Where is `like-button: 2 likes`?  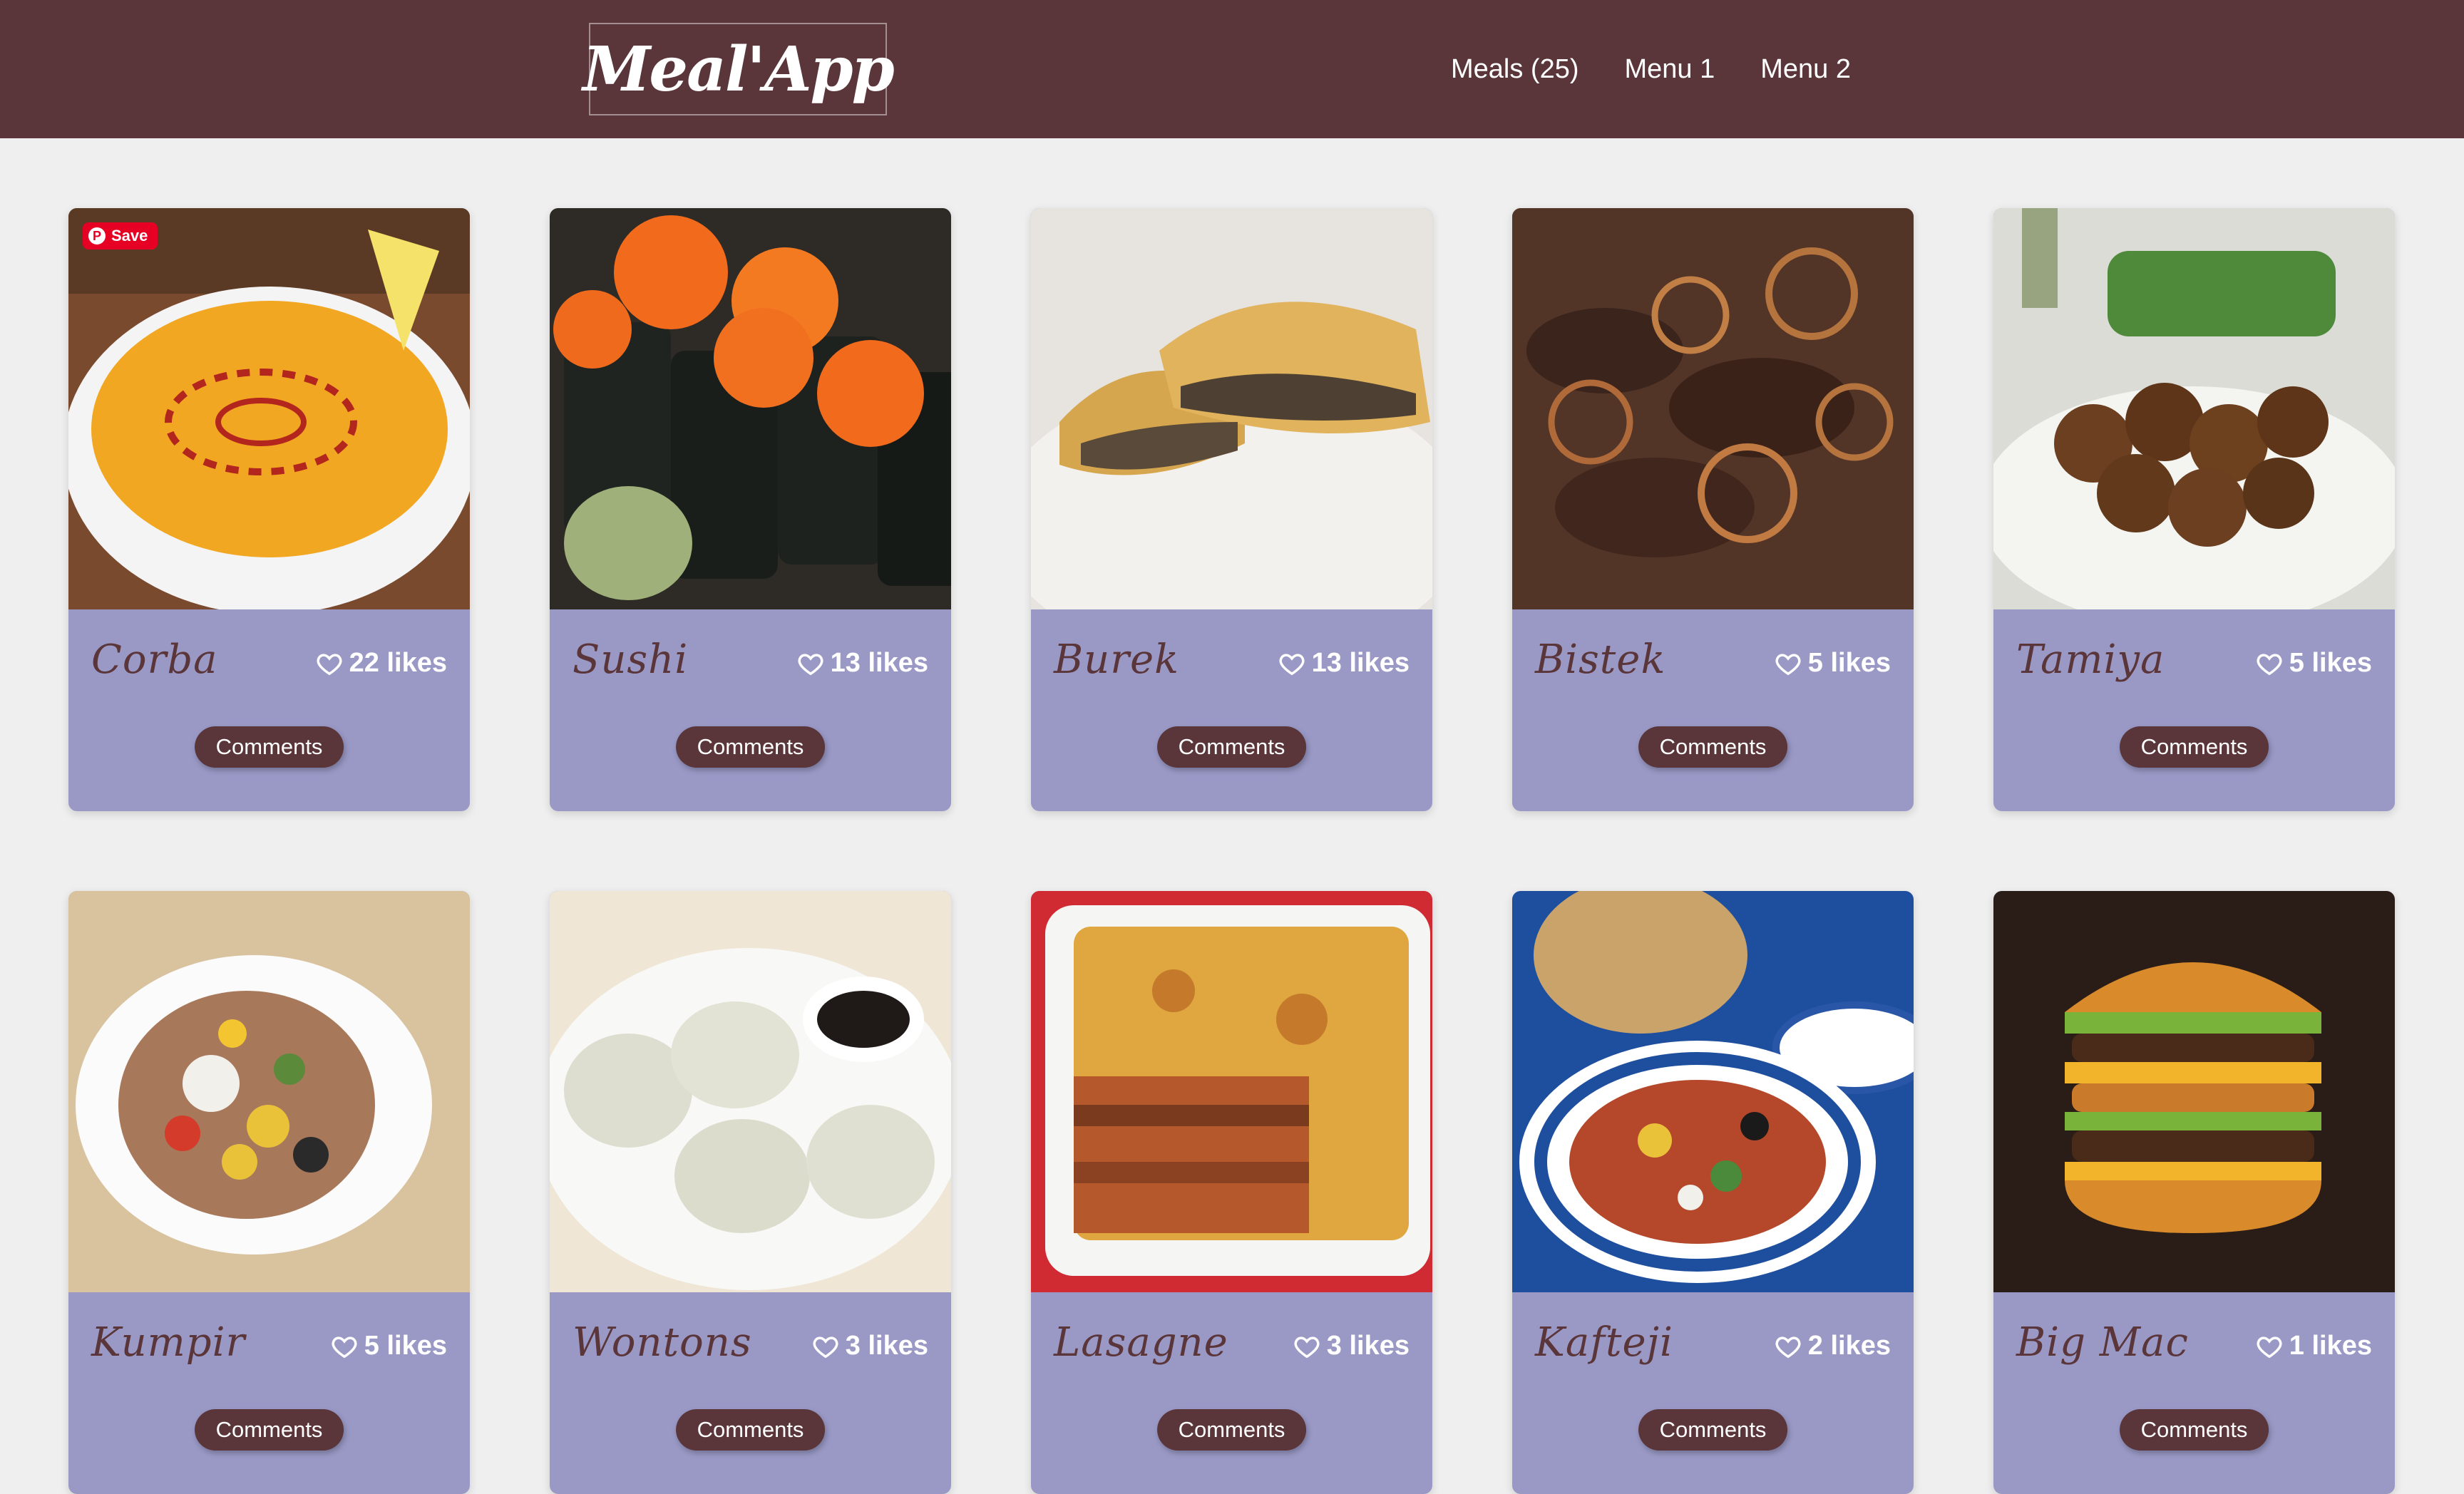 like-button: 2 likes is located at coordinates (1832, 1346).